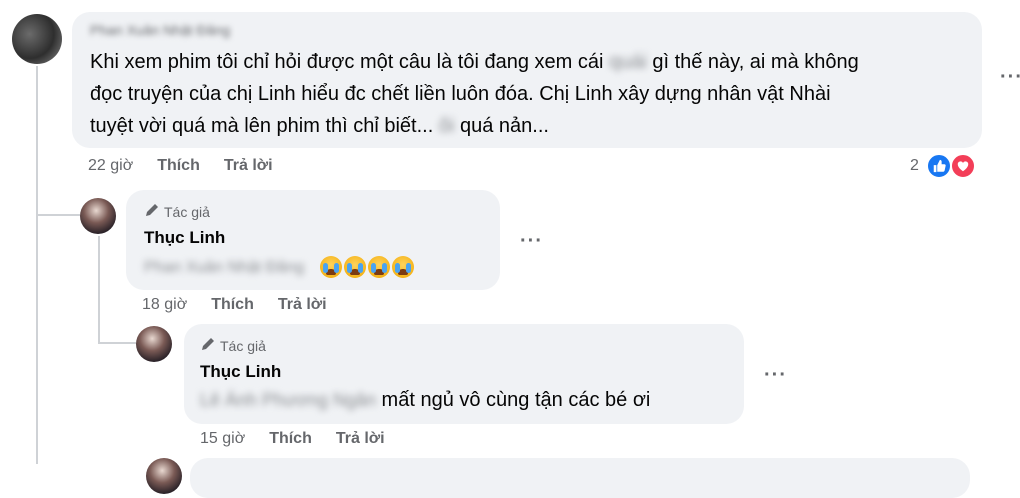 Image resolution: width=1020 pixels, height=498 pixels. What do you see at coordinates (160, 30) in the screenshot?
I see `comment-author-name: Phan Xuân Nhật Đăng` at bounding box center [160, 30].